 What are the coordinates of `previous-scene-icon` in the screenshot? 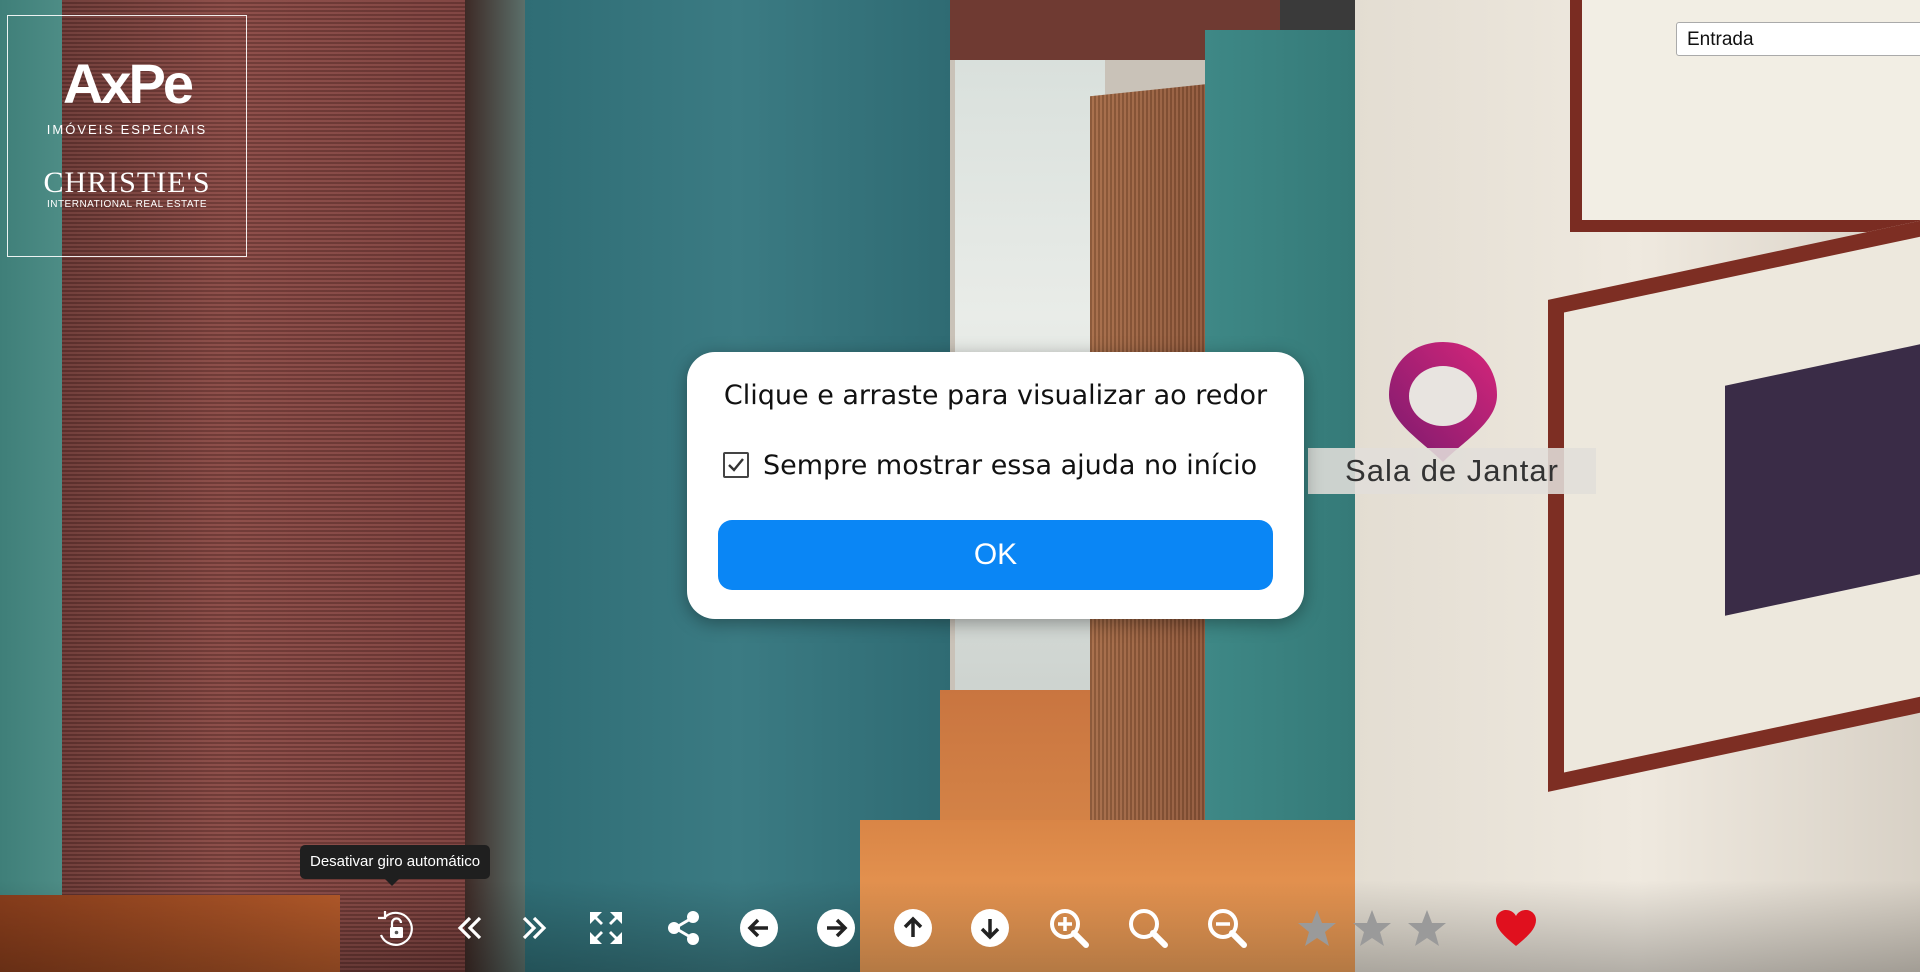 It's located at (470, 928).